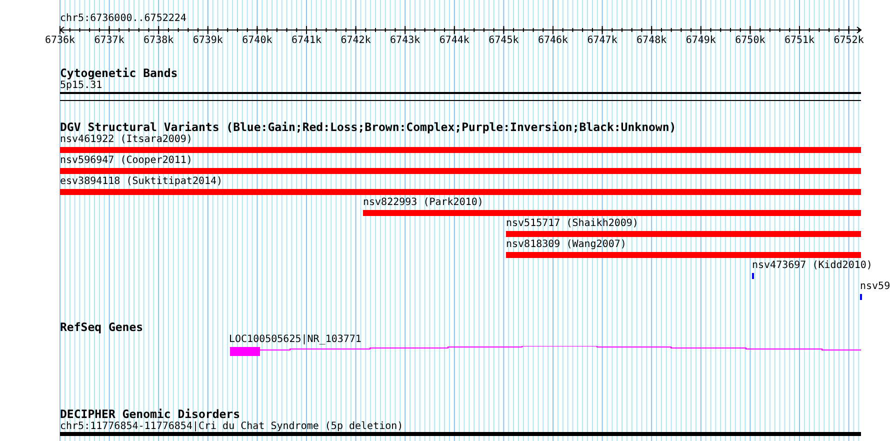  Describe the element at coordinates (651, 41) in the screenshot. I see `tick-label: 6748k` at that location.